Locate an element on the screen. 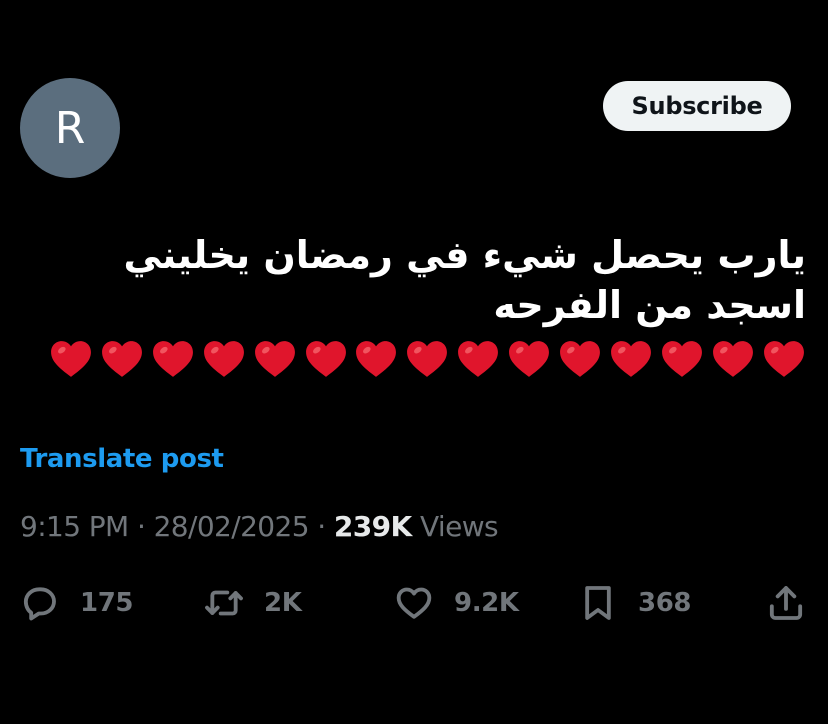  post-meta: 9:15 PM · 28/02/2025 · 239K Views is located at coordinates (259, 526).